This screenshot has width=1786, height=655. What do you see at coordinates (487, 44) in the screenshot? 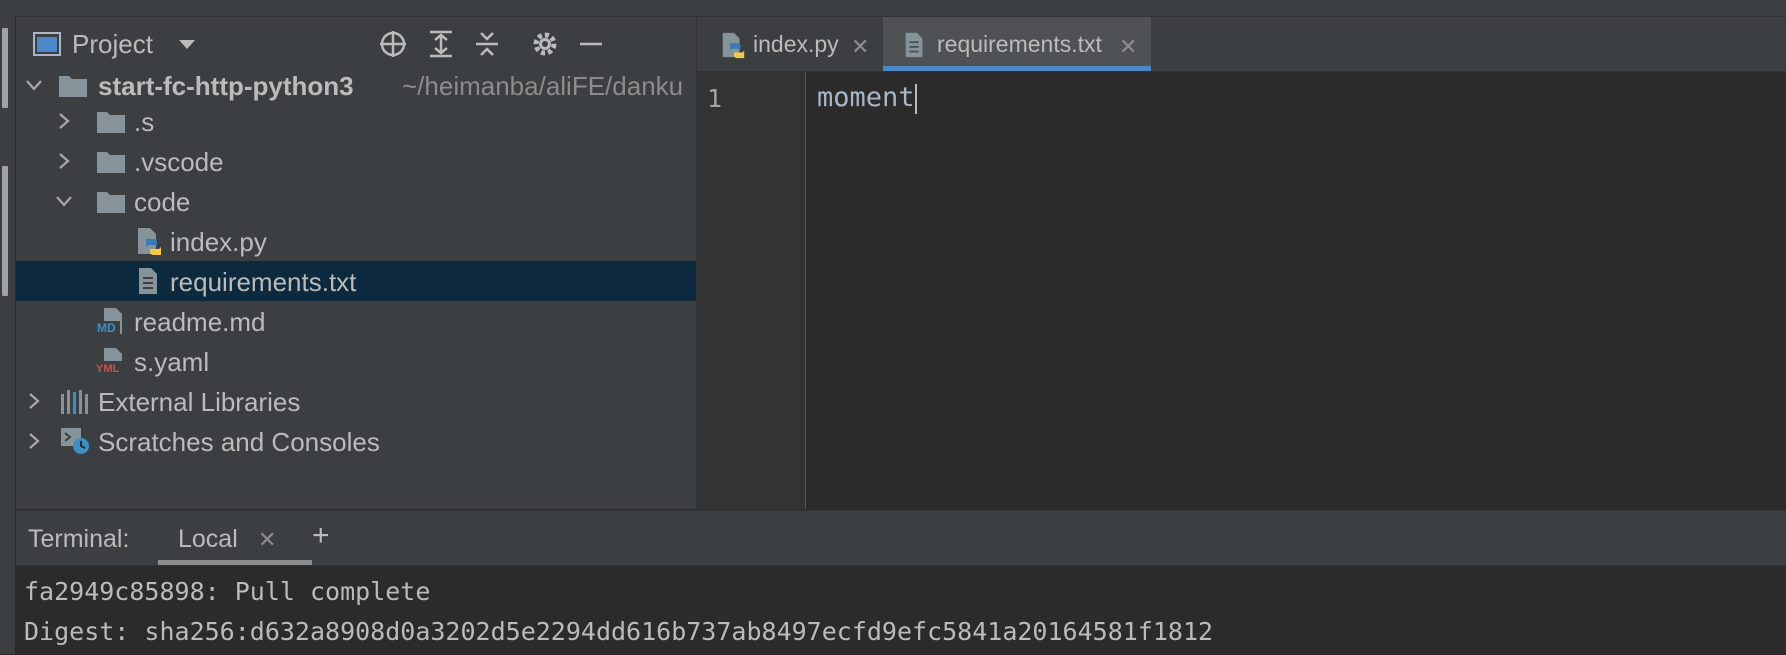
I see `collapse-all-icon` at bounding box center [487, 44].